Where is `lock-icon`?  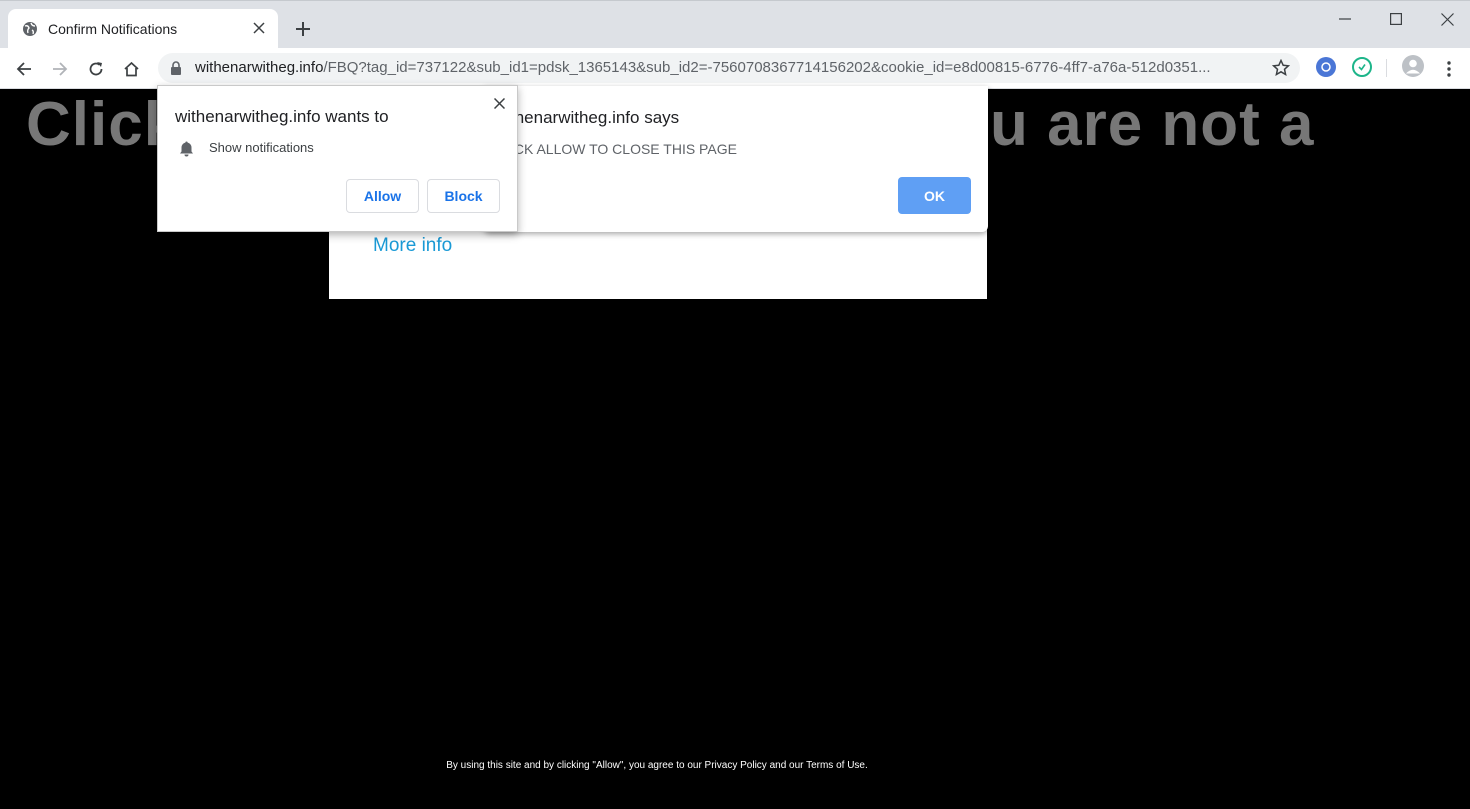 lock-icon is located at coordinates (176, 68).